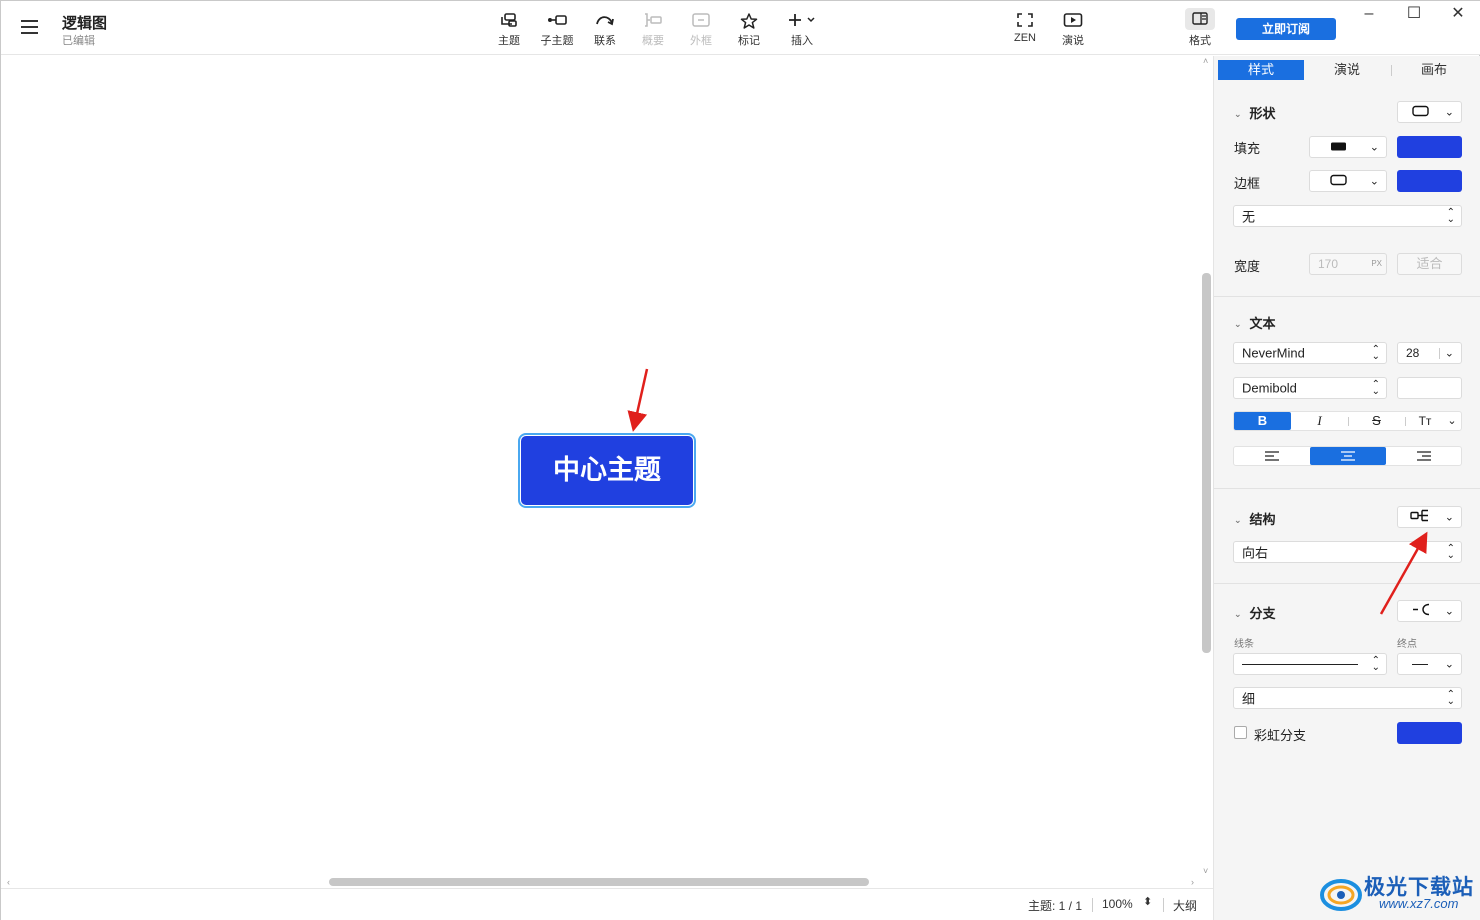 The width and height of the screenshot is (1480, 920). Describe the element at coordinates (1262, 421) in the screenshot. I see `bold-button: B` at that location.